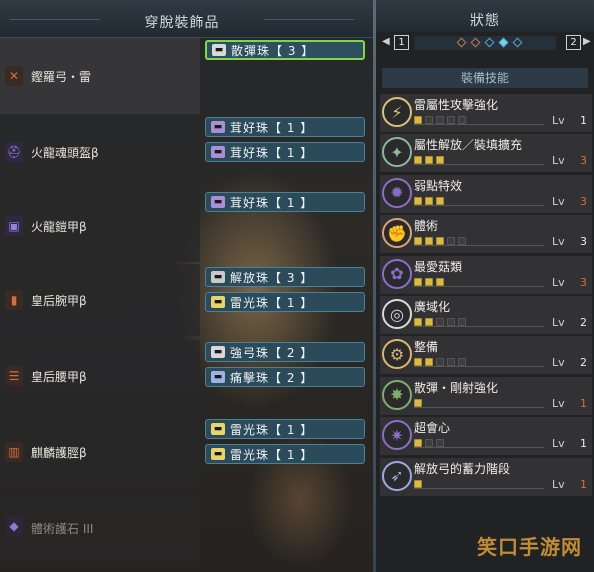 This screenshot has height=572, width=594. What do you see at coordinates (309, 19) in the screenshot?
I see `header-ornament-right` at bounding box center [309, 19].